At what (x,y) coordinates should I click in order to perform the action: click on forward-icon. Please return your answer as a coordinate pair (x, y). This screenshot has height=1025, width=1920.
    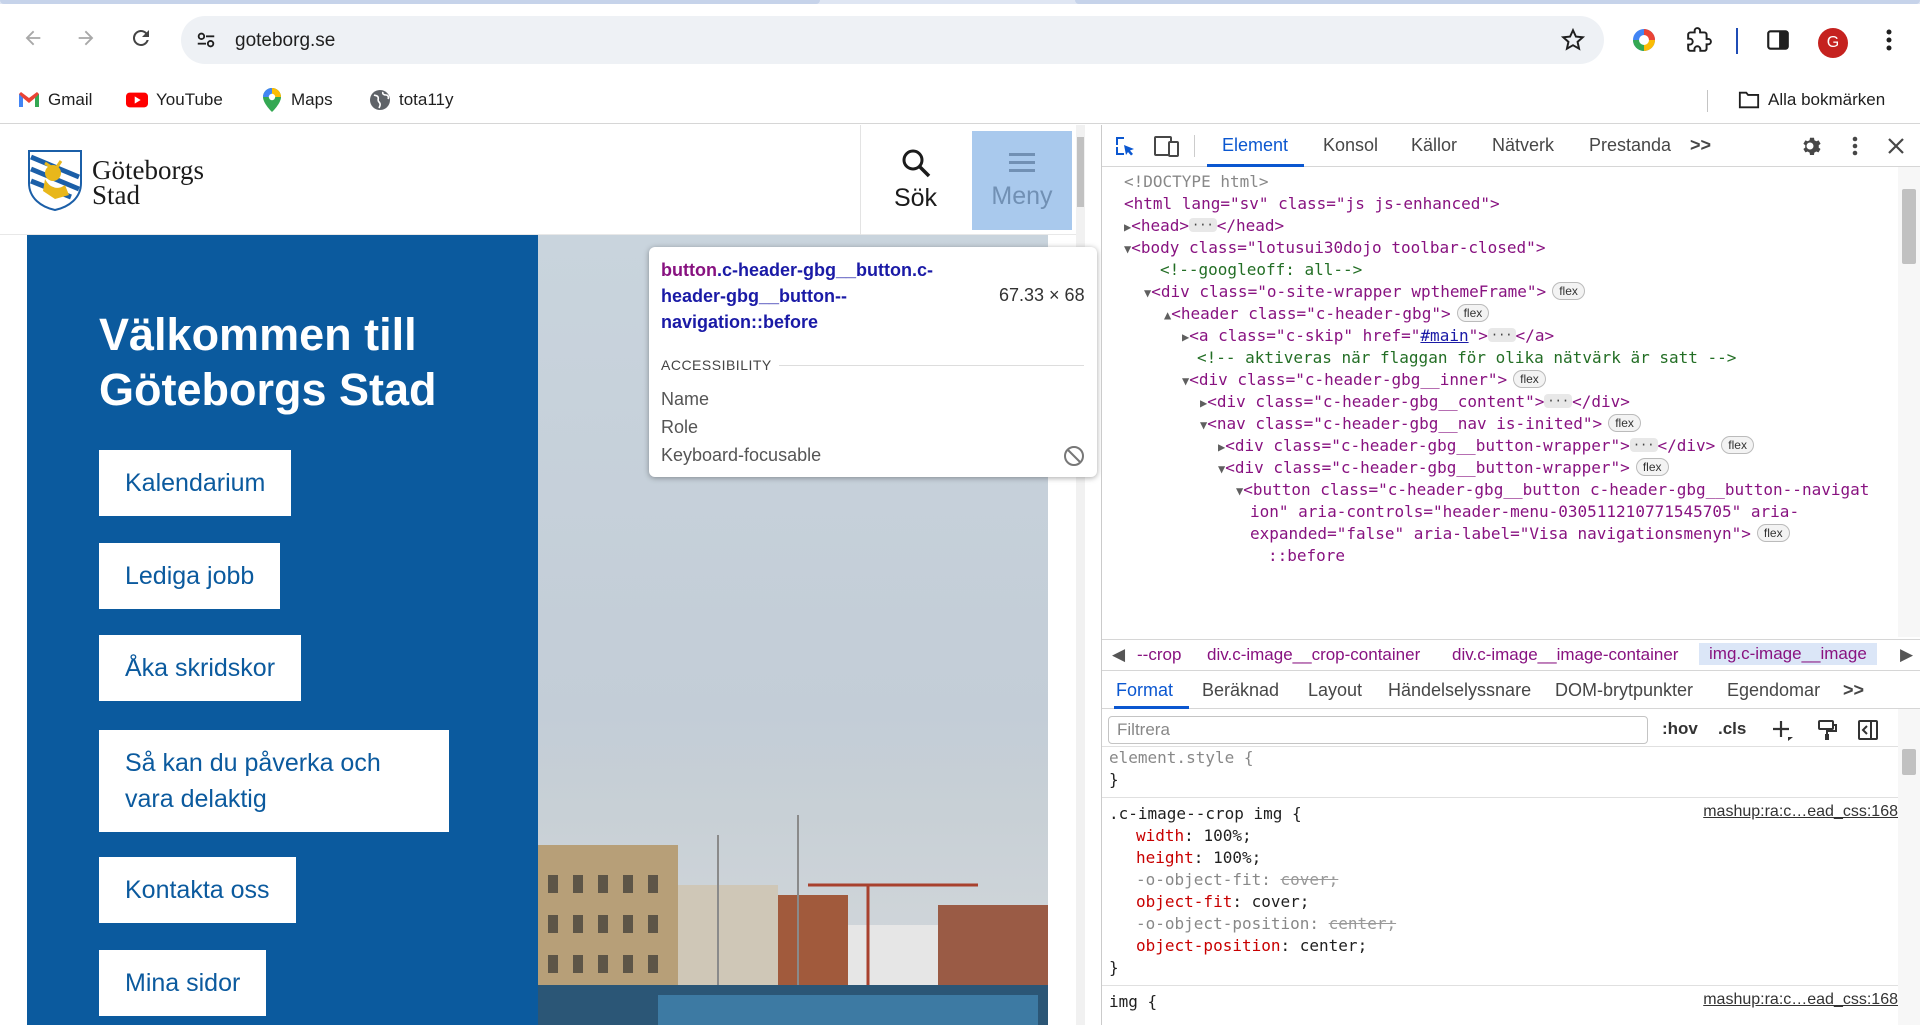
    Looking at the image, I should click on (86, 38).